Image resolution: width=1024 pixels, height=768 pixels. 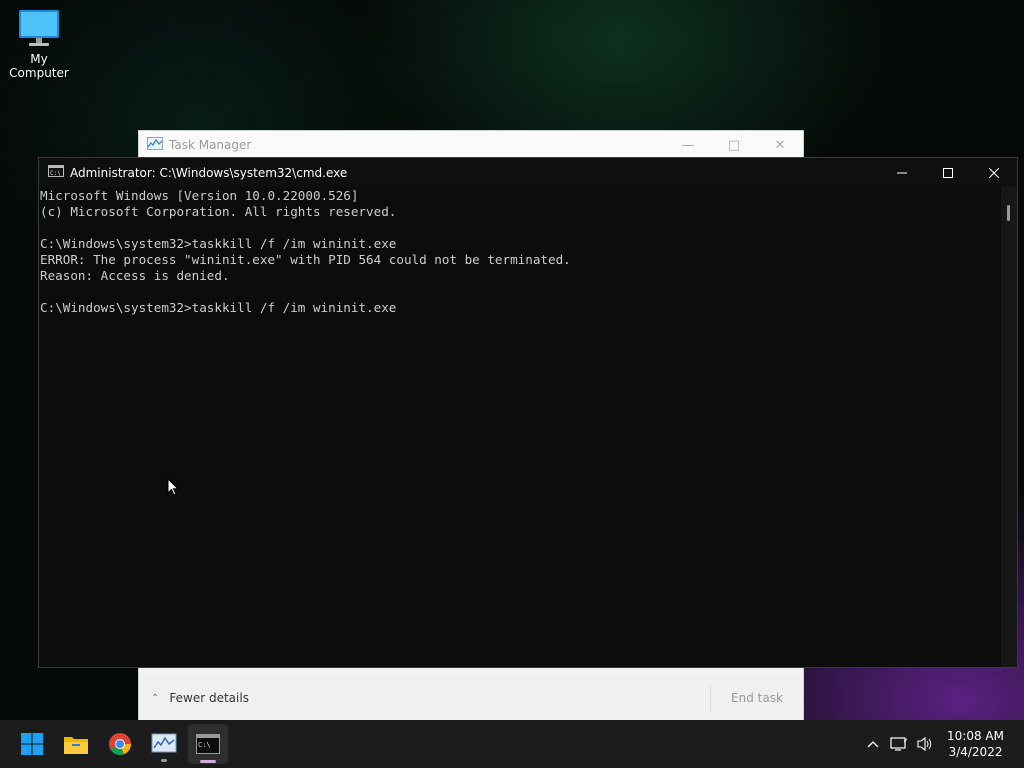 I want to click on network-icon, so click(x=899, y=744).